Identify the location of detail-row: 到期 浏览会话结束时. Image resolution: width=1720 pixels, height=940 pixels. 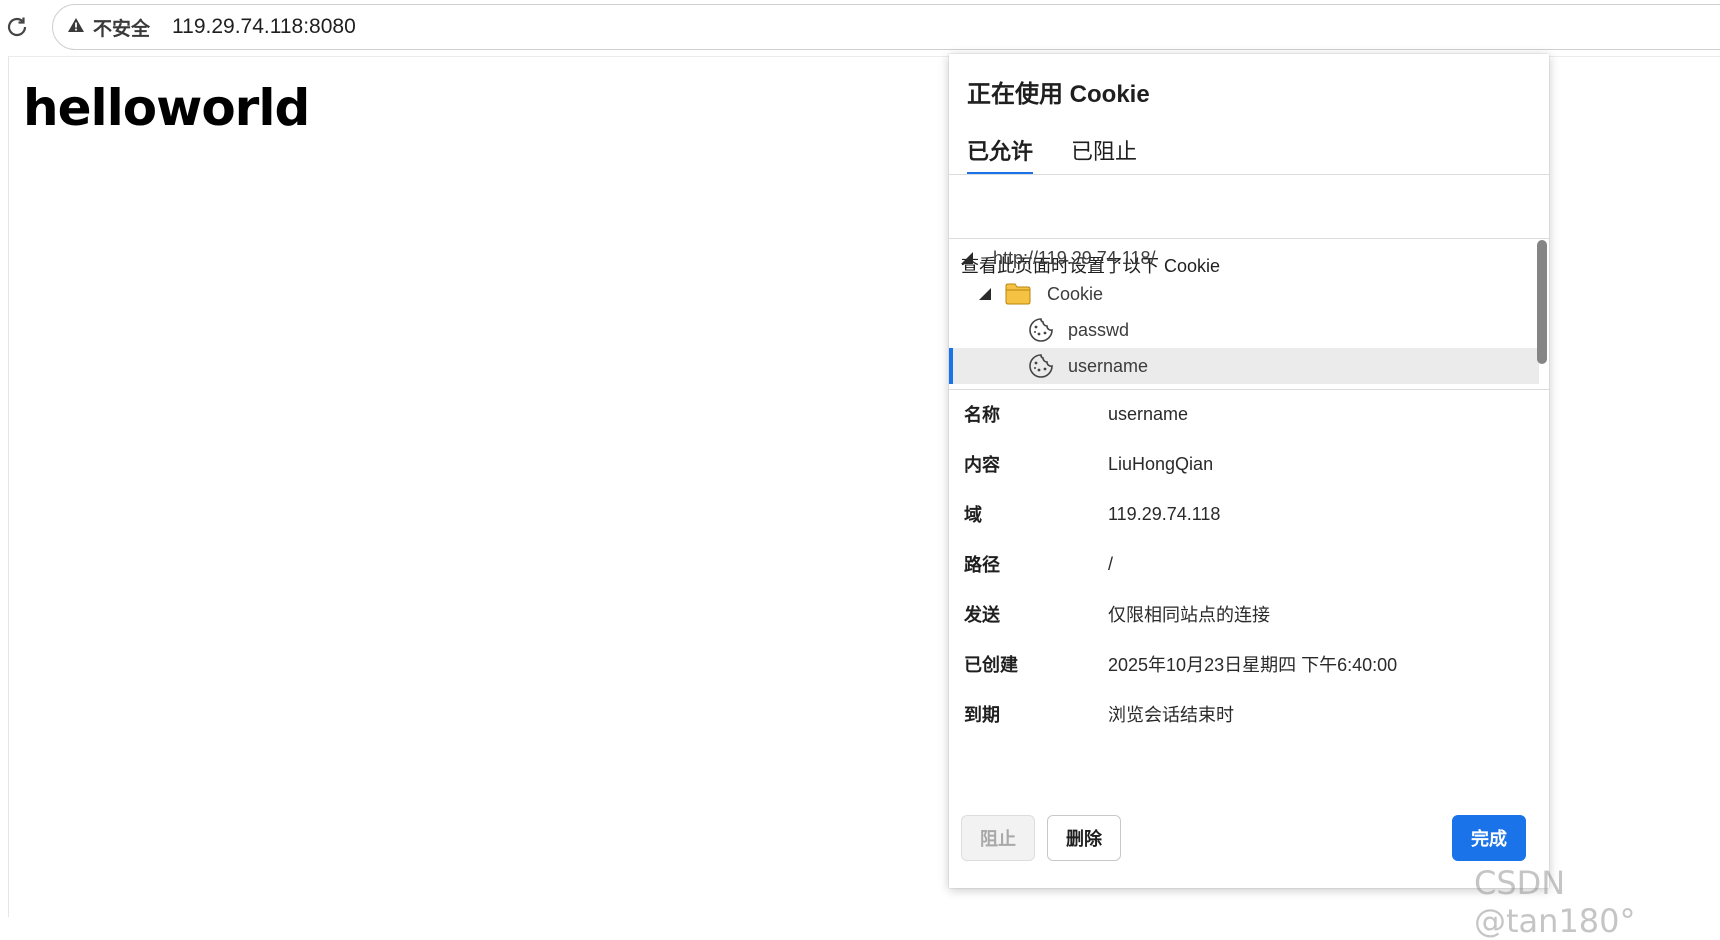
(1249, 714).